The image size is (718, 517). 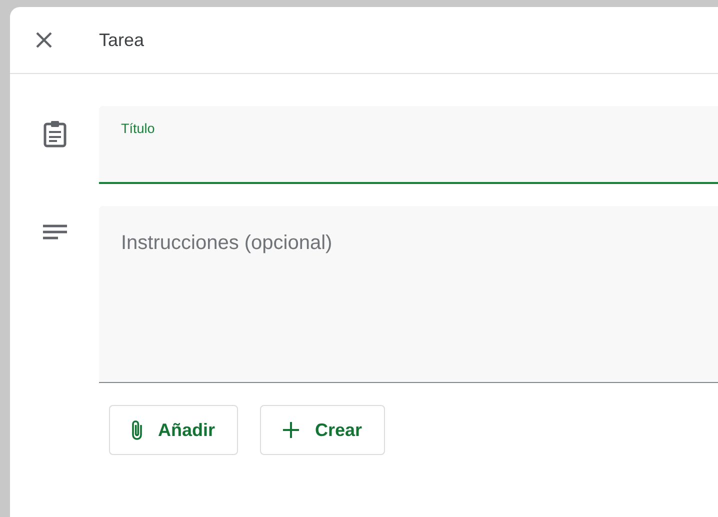 What do you see at coordinates (173, 430) in the screenshot?
I see `add-button: Añadir` at bounding box center [173, 430].